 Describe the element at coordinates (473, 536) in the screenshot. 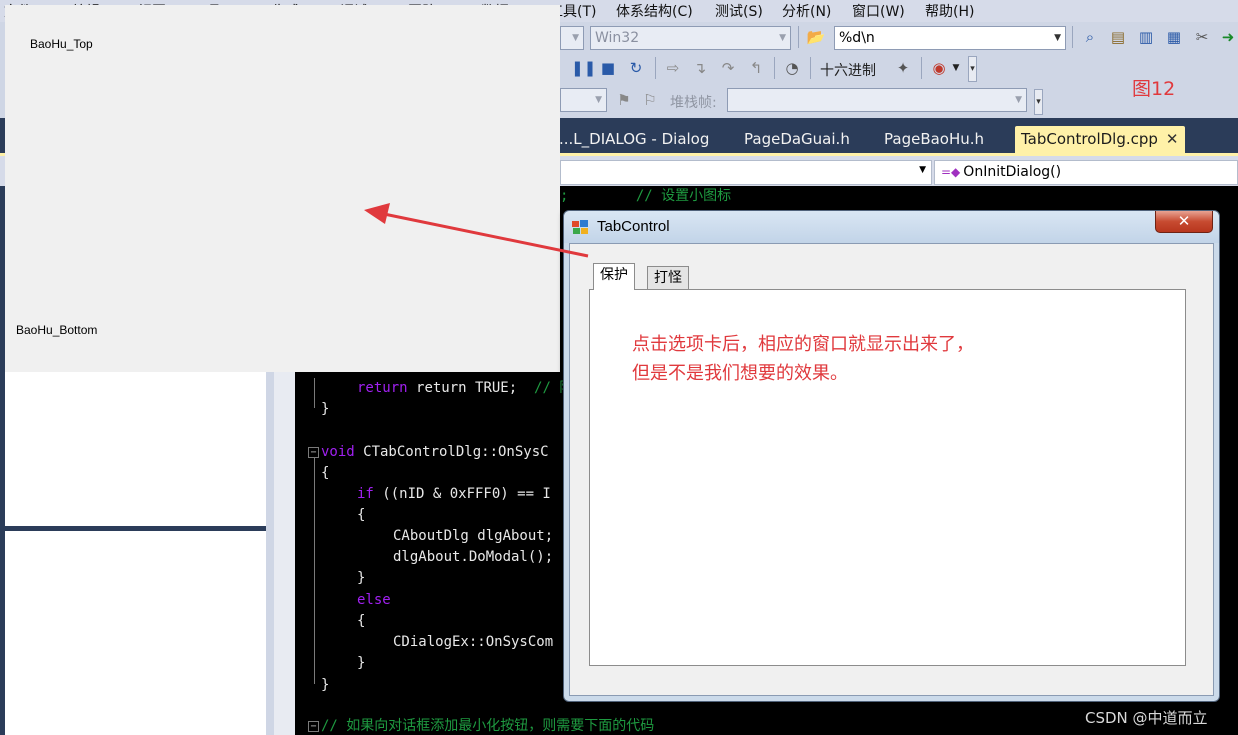

I see `code-line-about1: CAboutDlg dlgAbout;` at that location.